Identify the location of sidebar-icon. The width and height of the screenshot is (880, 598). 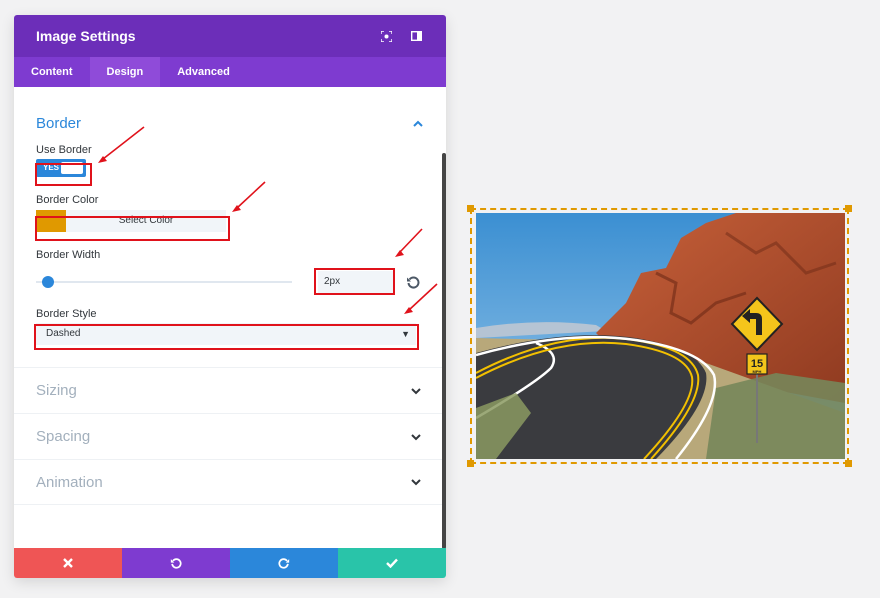
(416, 36).